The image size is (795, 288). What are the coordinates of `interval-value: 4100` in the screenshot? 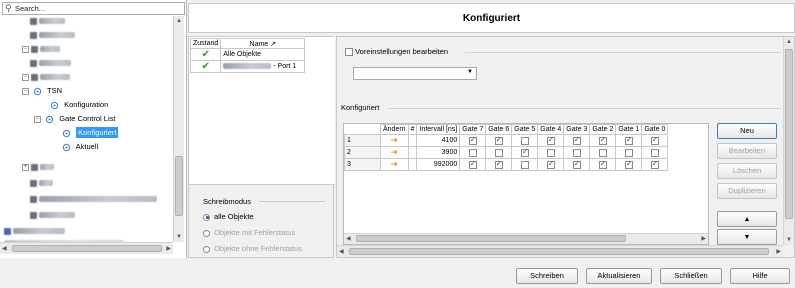 It's located at (438, 140).